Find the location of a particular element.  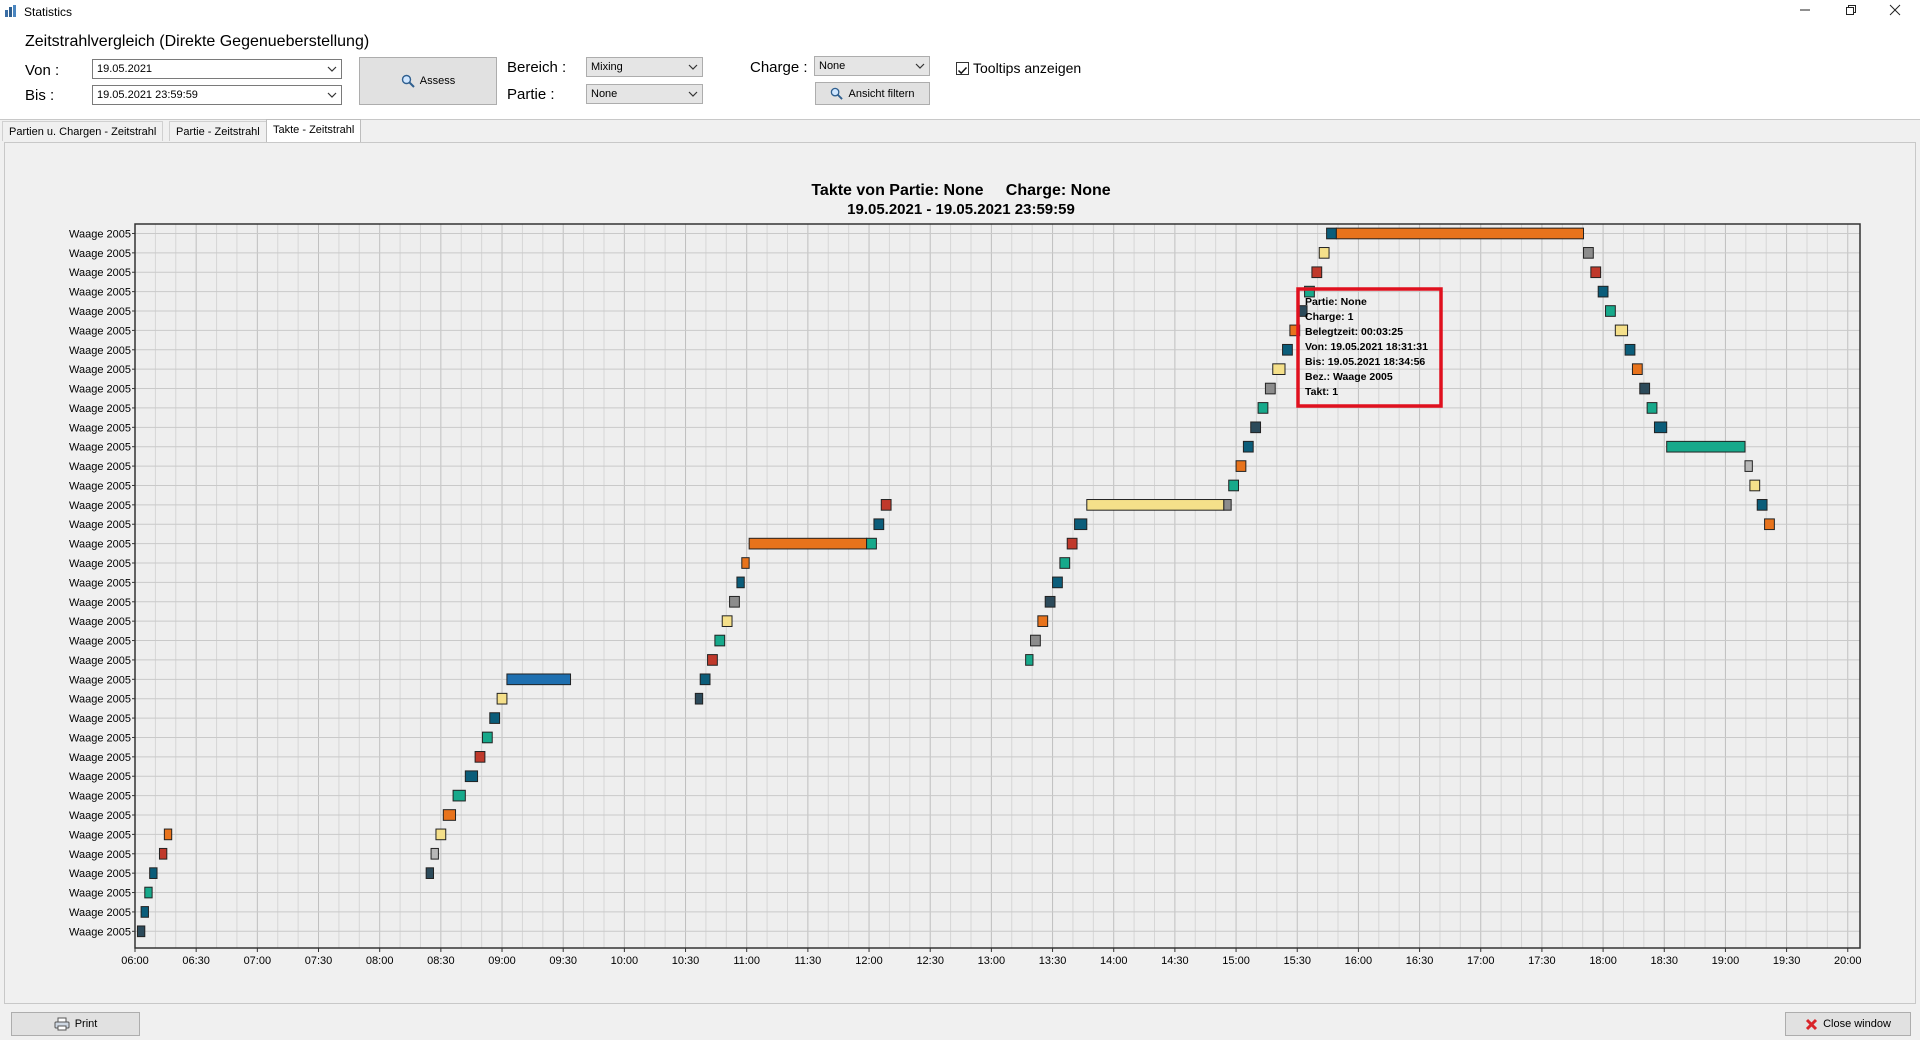

tooltip-line: Belegtzeit: 00:03:25 is located at coordinates (1354, 332).